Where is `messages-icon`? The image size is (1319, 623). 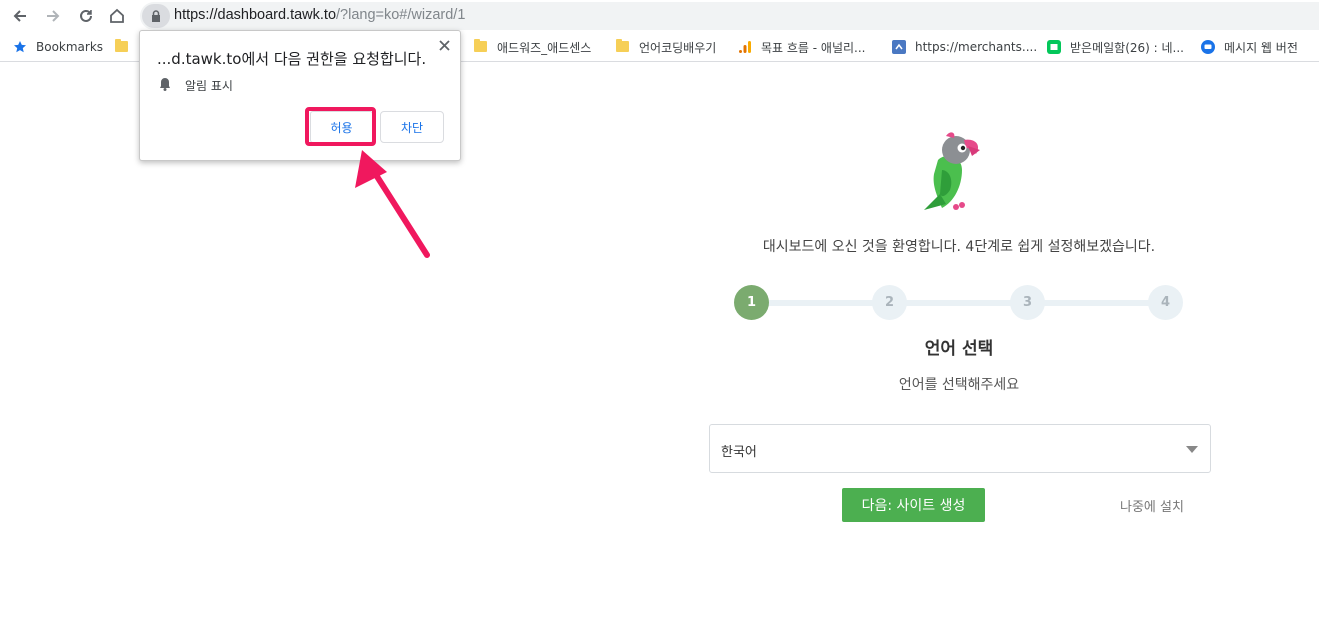 messages-icon is located at coordinates (1208, 47).